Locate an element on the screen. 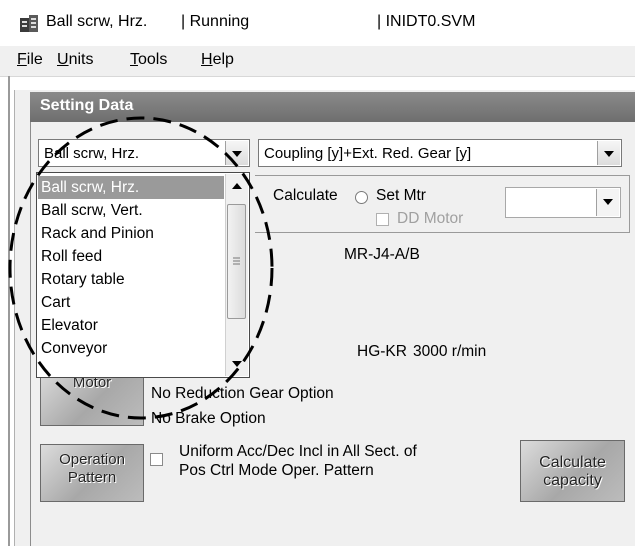  app-icon is located at coordinates (29, 23).